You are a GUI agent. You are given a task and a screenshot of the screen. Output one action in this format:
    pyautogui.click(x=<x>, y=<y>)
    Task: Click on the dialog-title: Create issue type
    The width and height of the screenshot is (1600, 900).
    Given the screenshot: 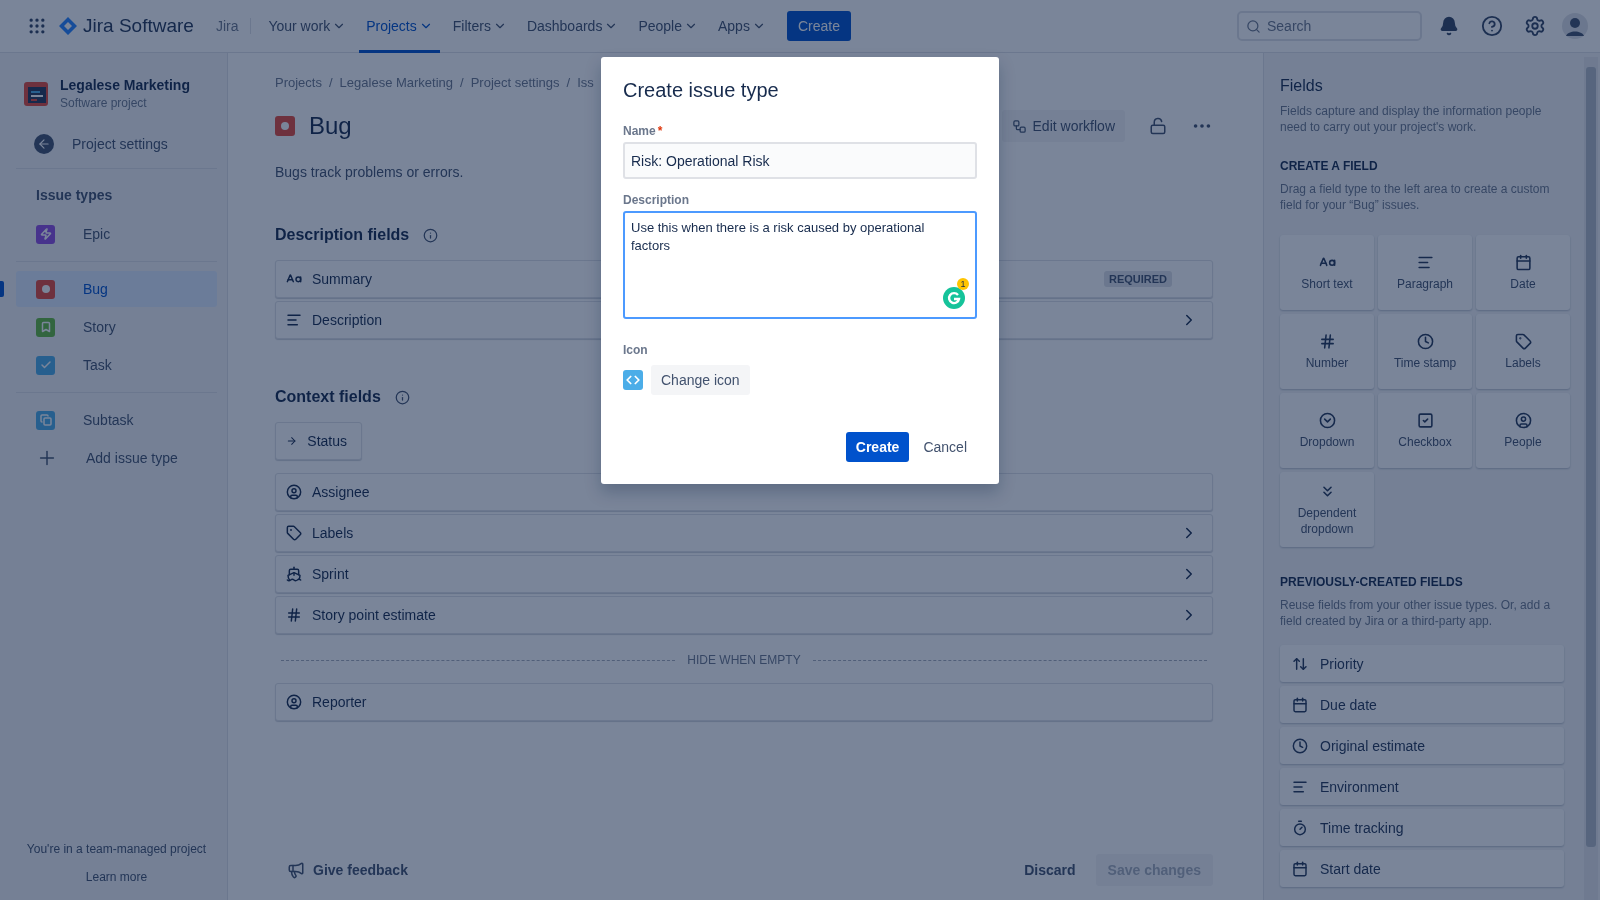 What is the action you would take?
    pyautogui.click(x=701, y=90)
    